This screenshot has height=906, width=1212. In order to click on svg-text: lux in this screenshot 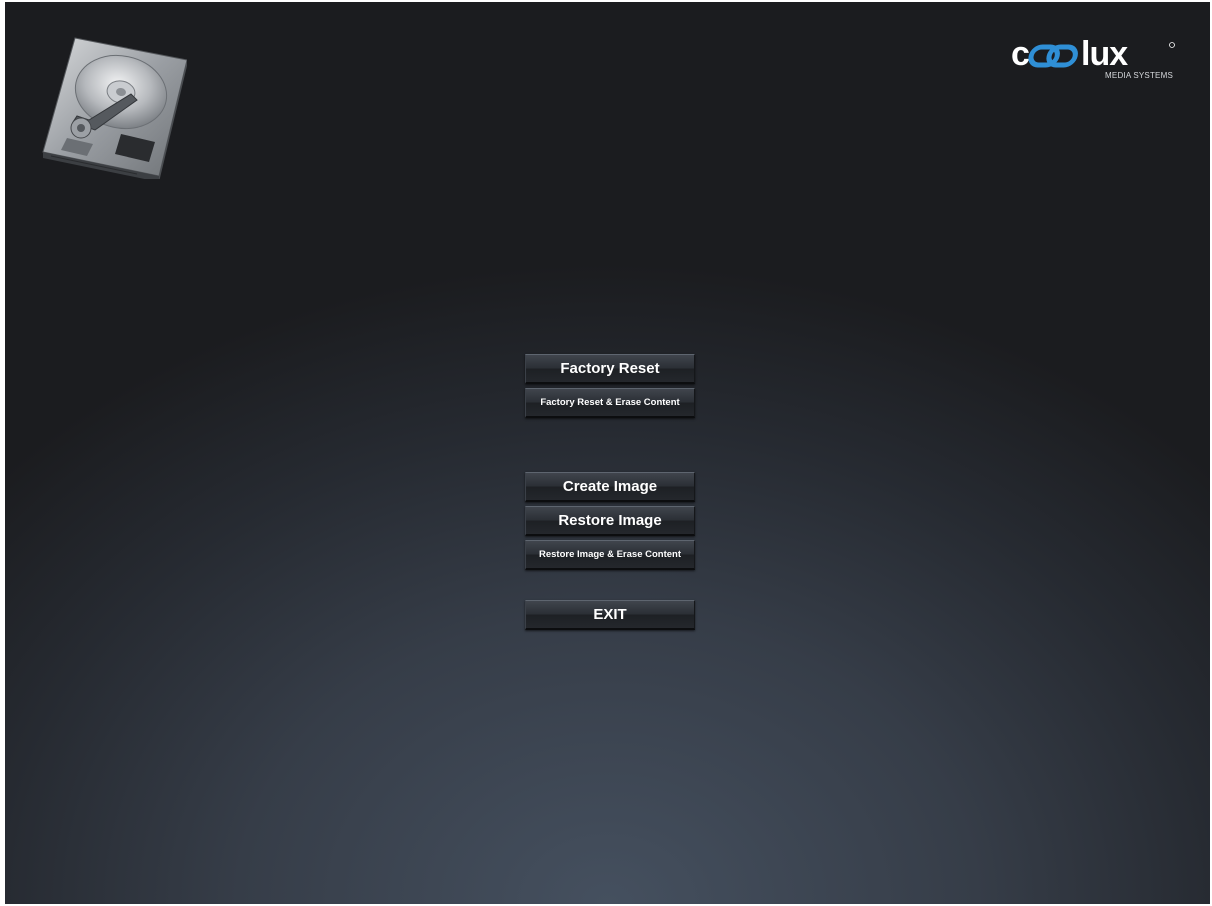, I will do `click(1104, 54)`.